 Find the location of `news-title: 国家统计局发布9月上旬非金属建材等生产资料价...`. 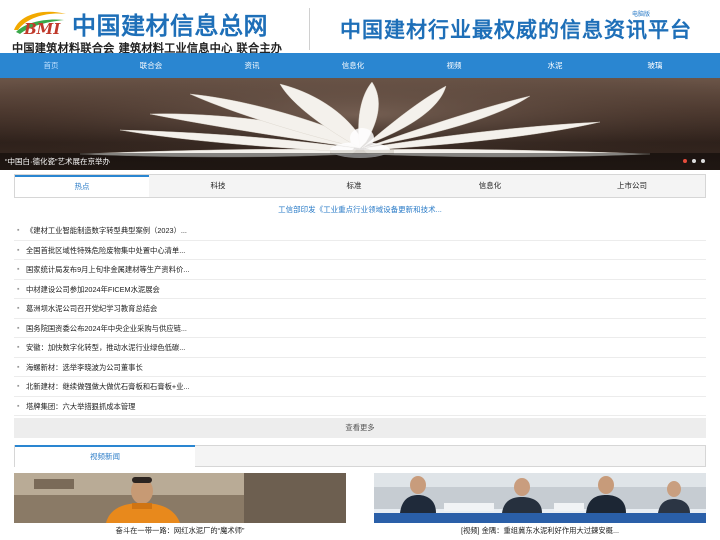

news-title: 国家统计局发布9月上旬非金属建材等生产资料价... is located at coordinates (107, 269).